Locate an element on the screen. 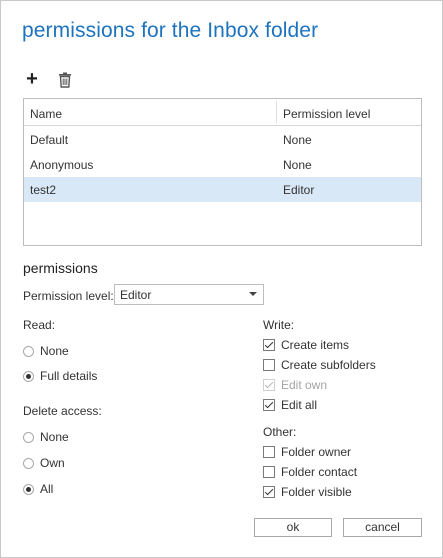  folder-contact-checkbox: Folder contact is located at coordinates (310, 472).